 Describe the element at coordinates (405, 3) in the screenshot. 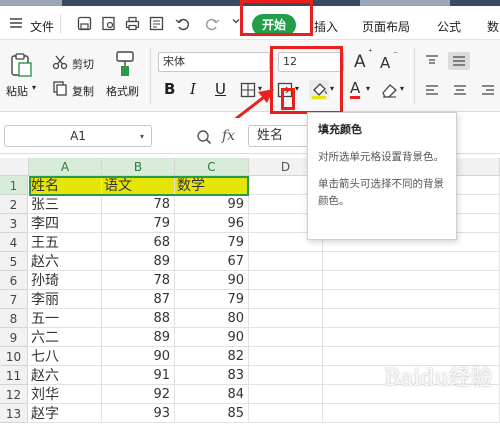

I see `window-tab-right` at that location.